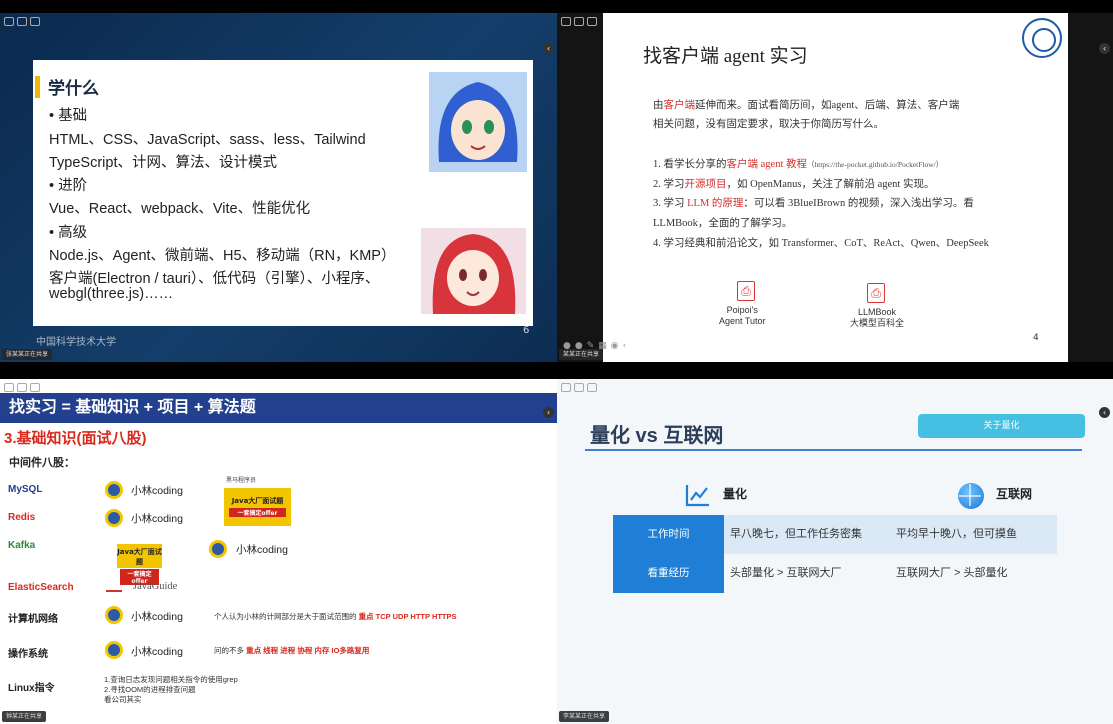  What do you see at coordinates (68, 233) in the screenshot?
I see `slide-line: • 高级` at bounding box center [68, 233].